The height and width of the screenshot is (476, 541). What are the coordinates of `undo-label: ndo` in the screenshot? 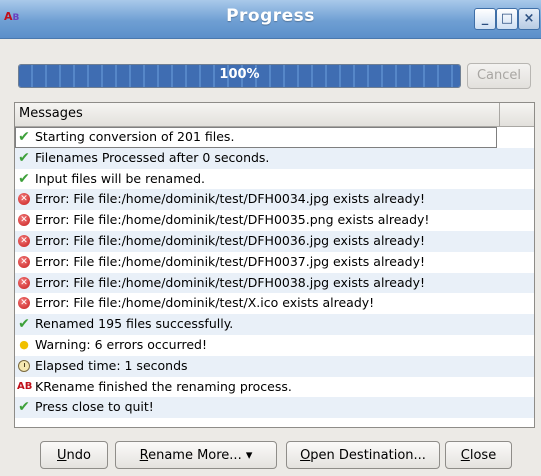 It's located at (78, 455).